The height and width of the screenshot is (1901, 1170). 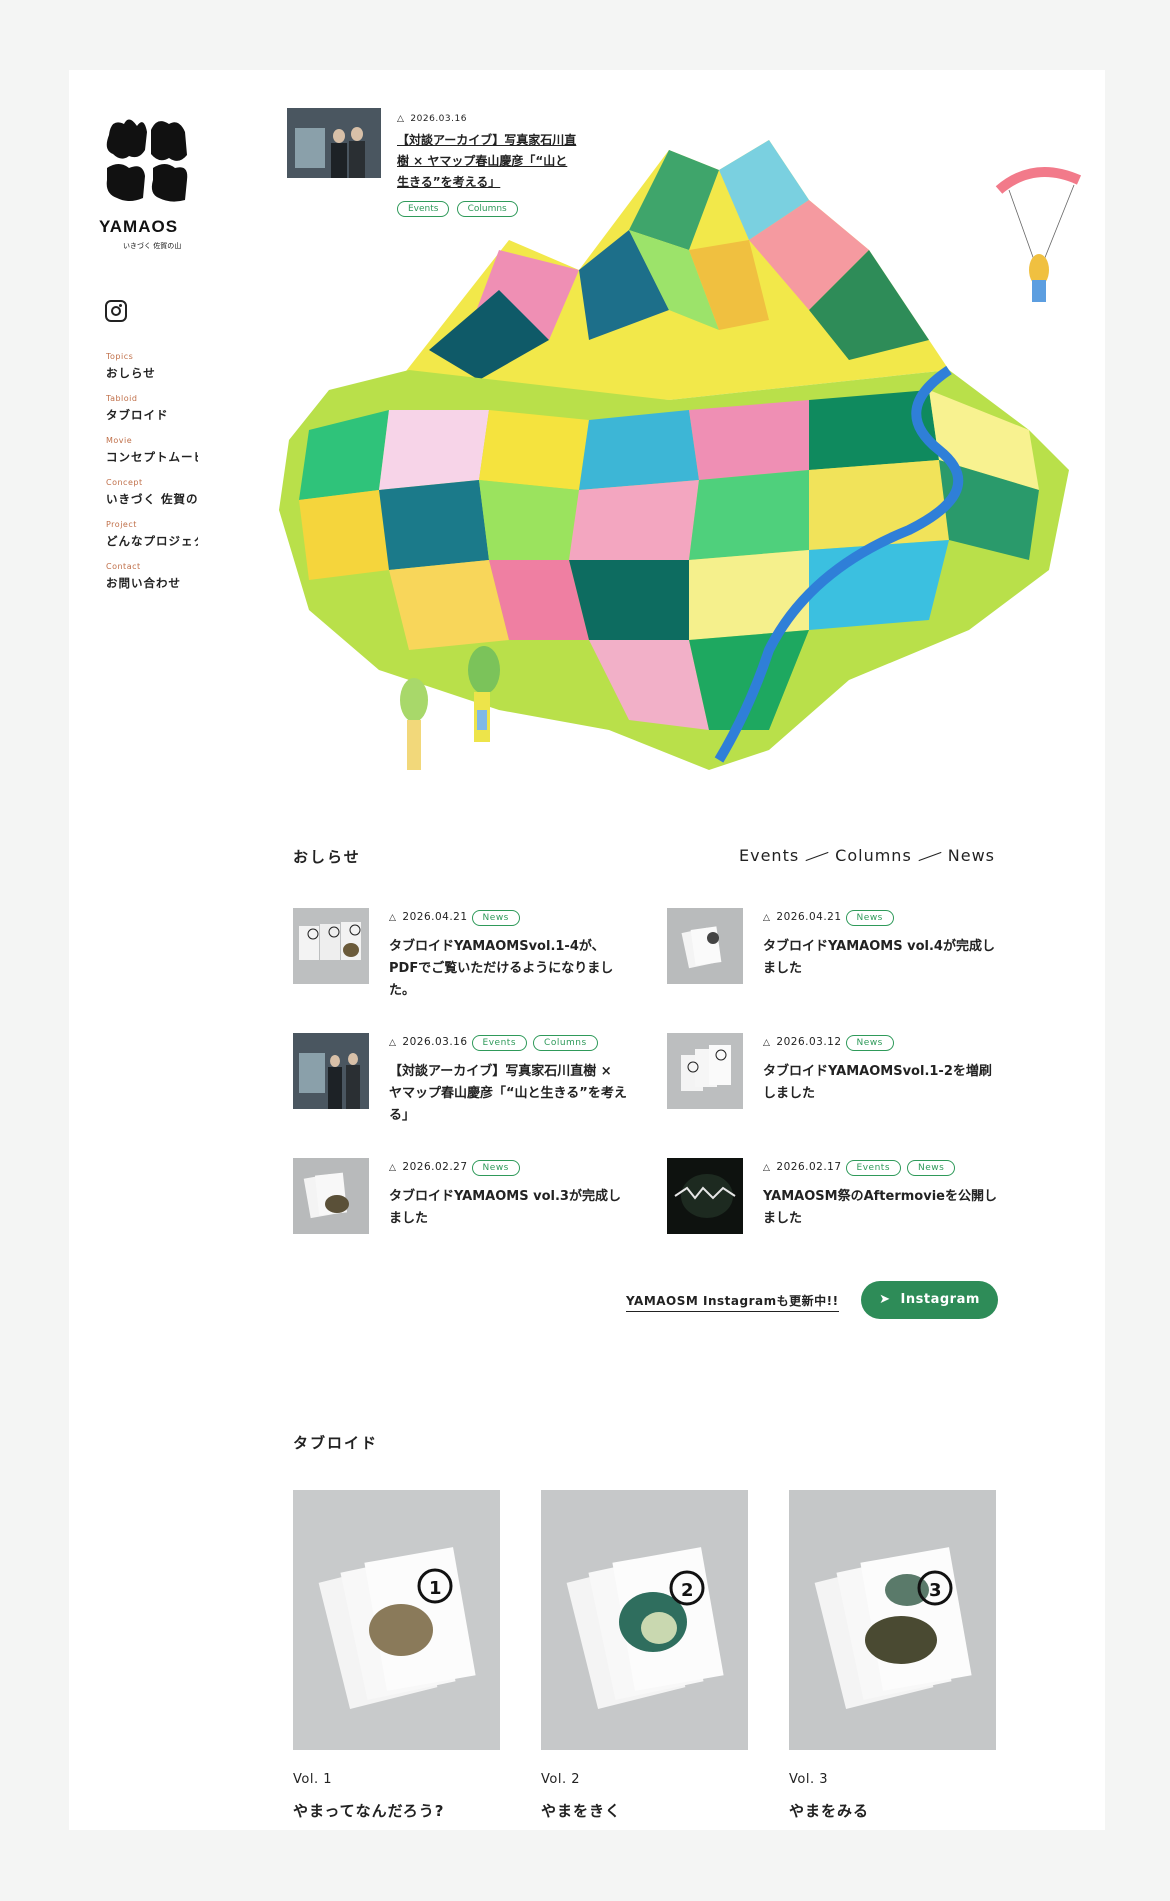 I want to click on featured-title: 【対談アーカイブ】写真家石川直樹 × ヤマップ春山慶彦「“山と生きる”を考える」, so click(x=487, y=161).